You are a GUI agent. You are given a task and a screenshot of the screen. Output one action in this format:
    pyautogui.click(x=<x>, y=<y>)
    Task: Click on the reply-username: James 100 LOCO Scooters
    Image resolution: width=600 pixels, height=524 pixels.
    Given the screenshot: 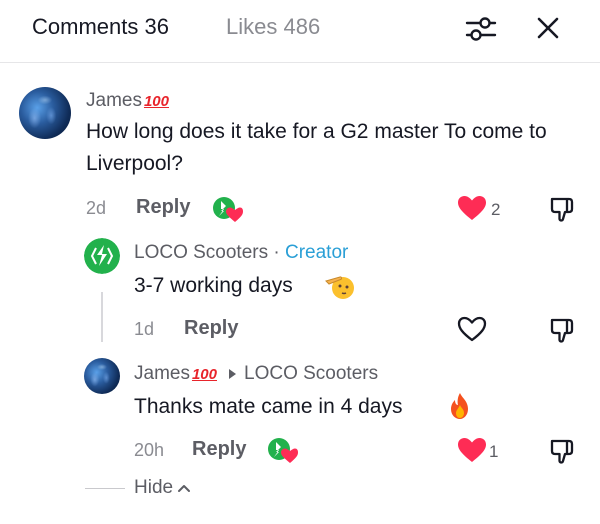 What is the action you would take?
    pyautogui.click(x=256, y=374)
    